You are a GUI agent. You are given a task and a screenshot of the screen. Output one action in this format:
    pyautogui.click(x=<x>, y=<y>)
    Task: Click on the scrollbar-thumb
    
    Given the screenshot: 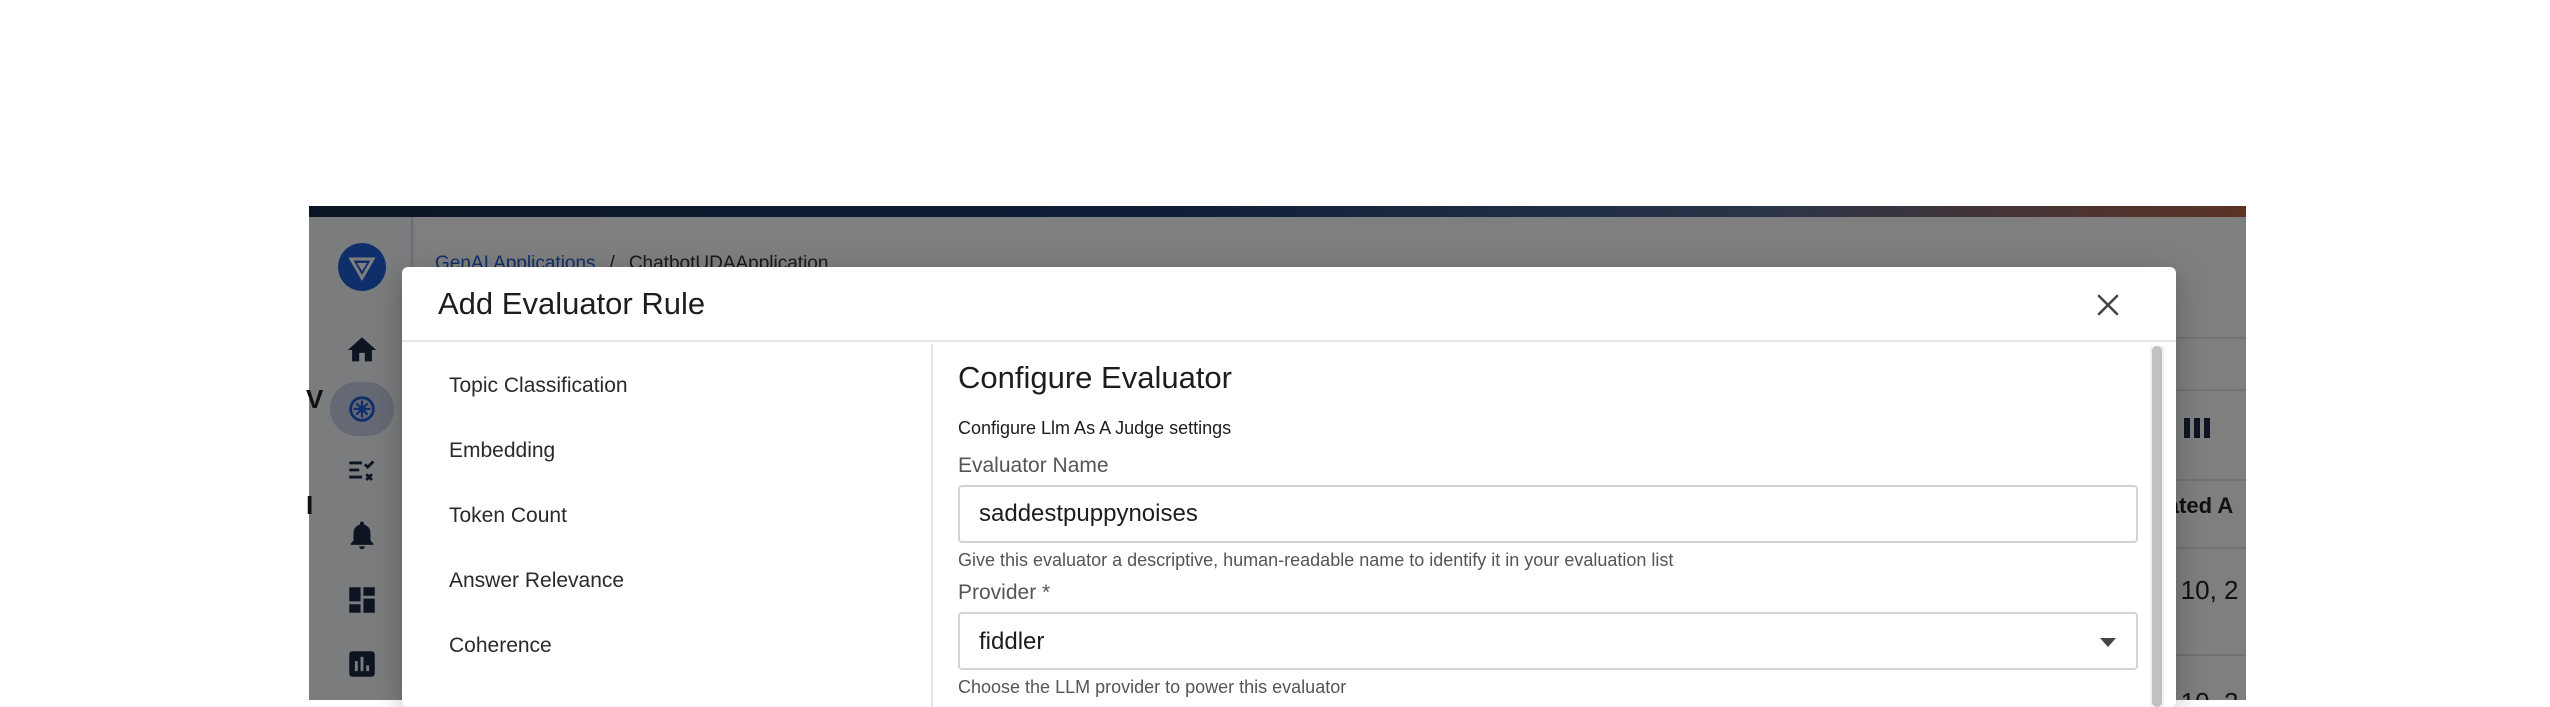 What is the action you would take?
    pyautogui.click(x=2157, y=526)
    